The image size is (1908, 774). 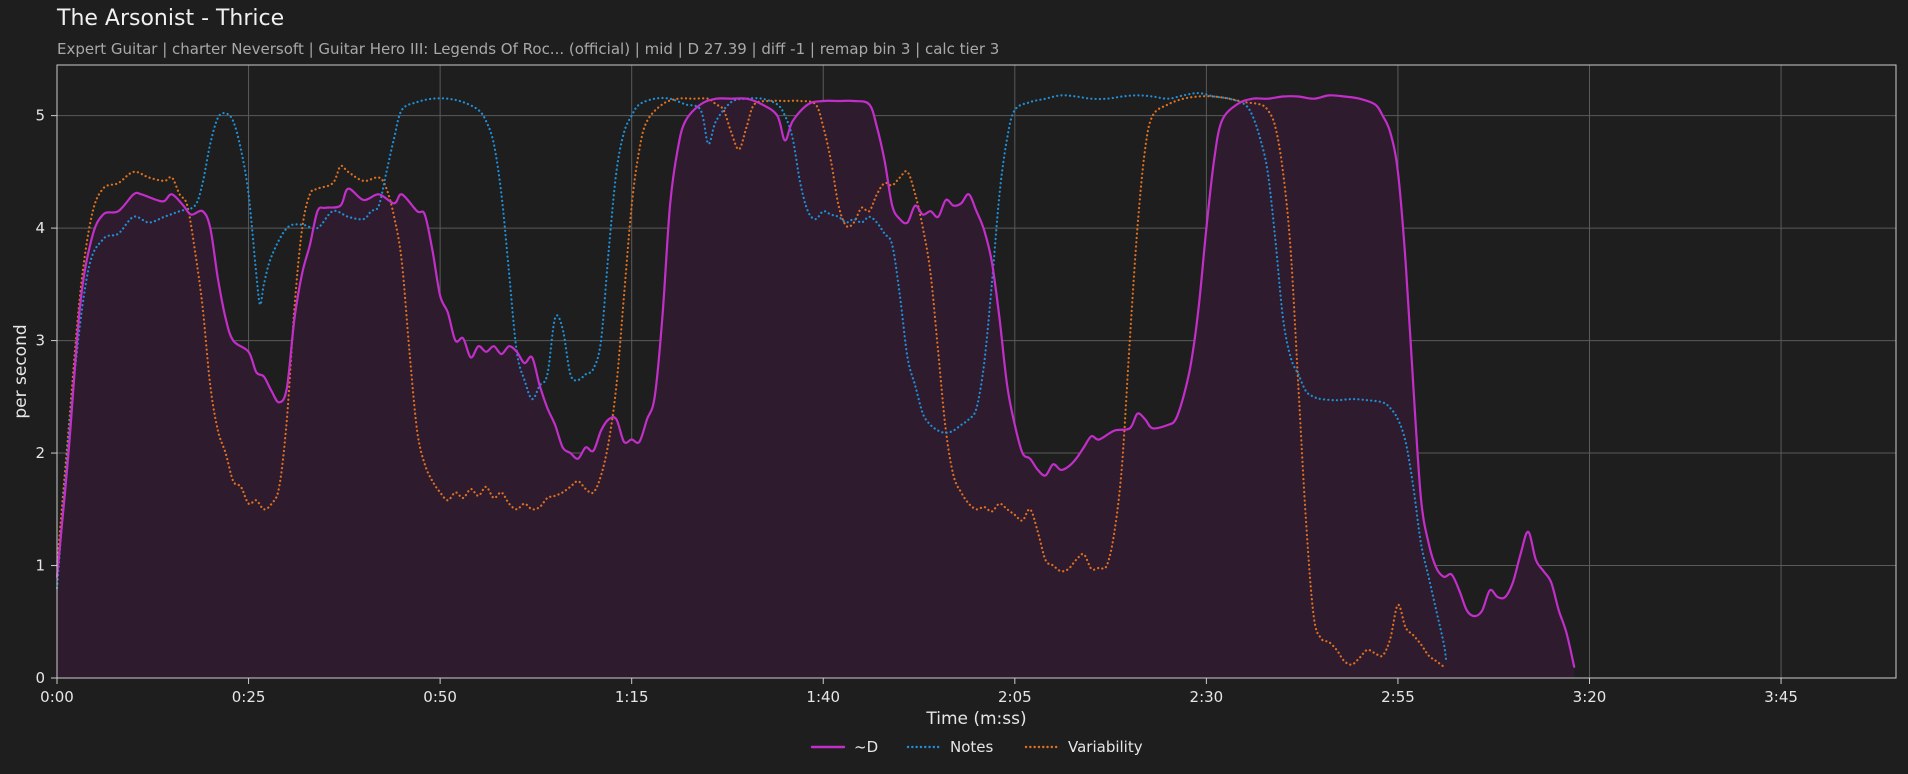 I want to click on x-tick-label: 3:20, so click(x=1590, y=697).